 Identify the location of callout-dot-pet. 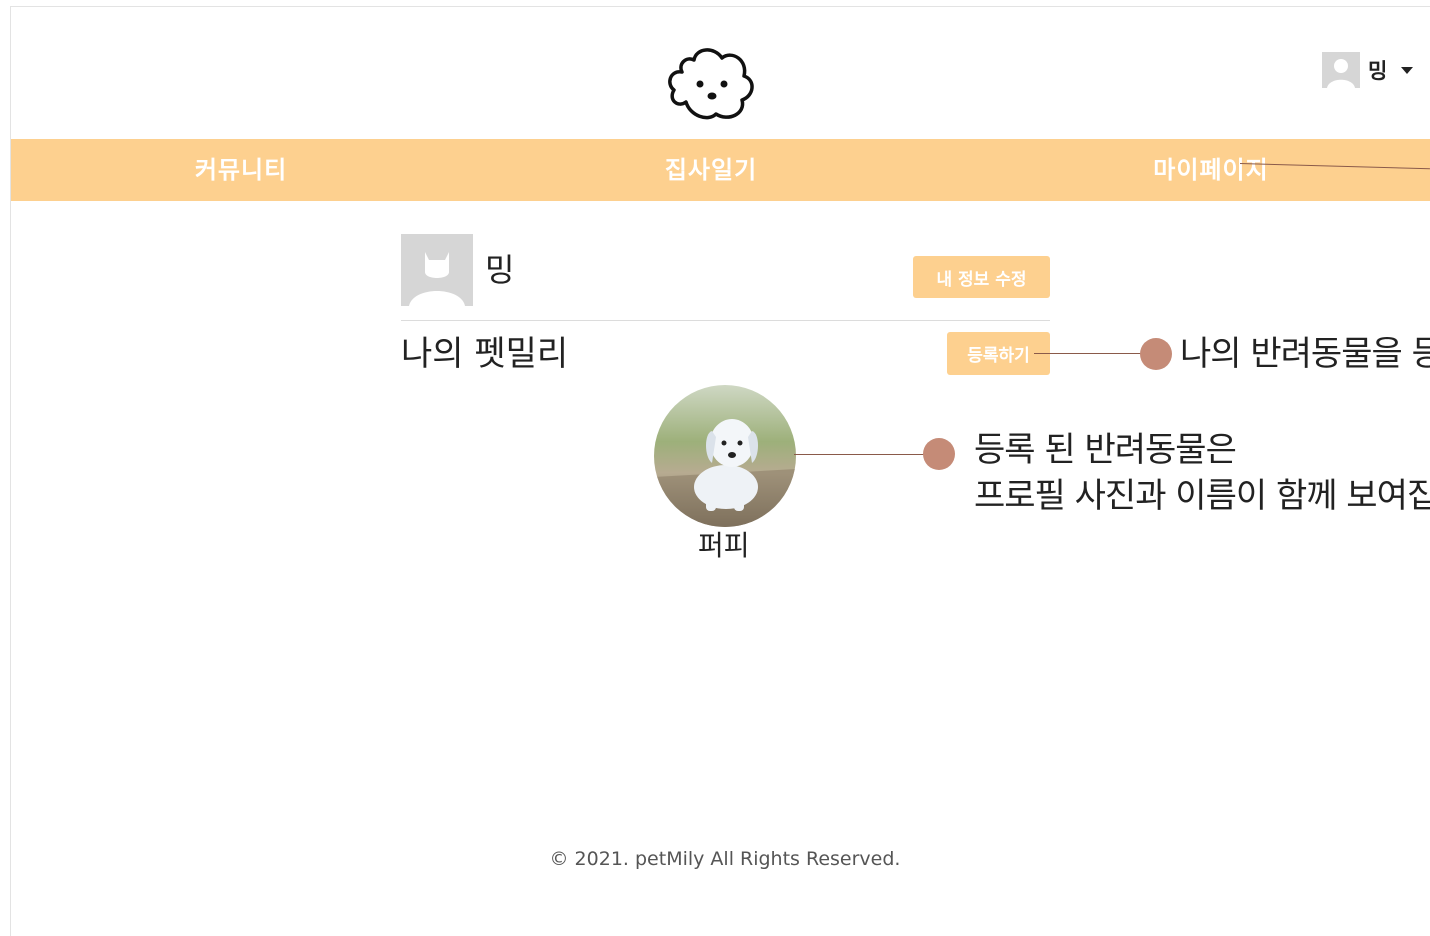
(939, 454).